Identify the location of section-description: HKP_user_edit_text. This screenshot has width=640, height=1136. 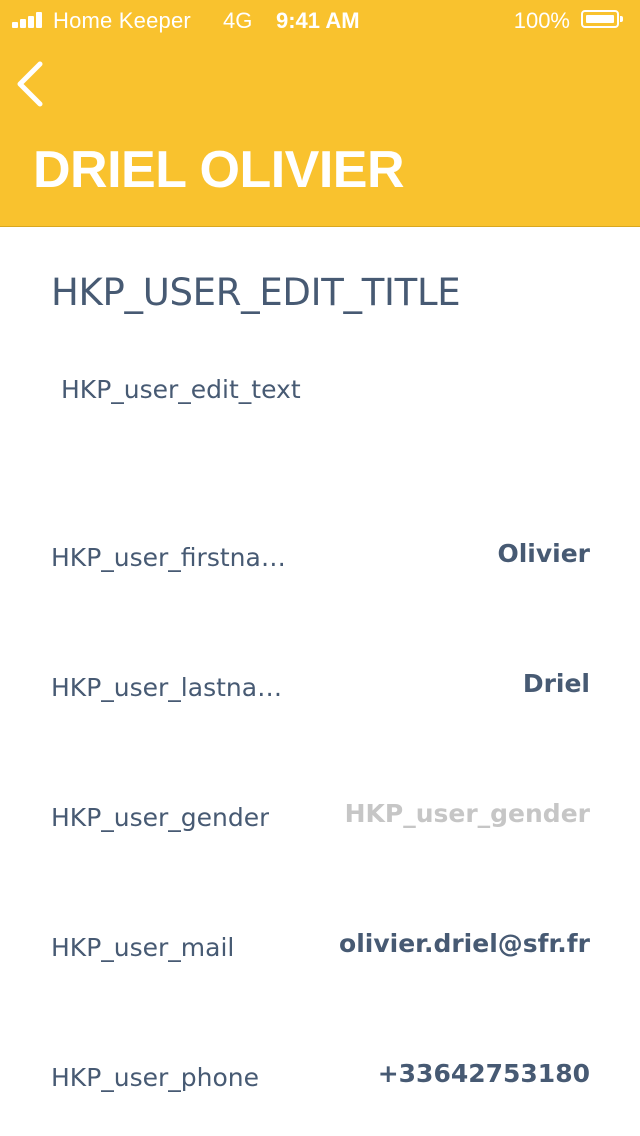
(181, 389).